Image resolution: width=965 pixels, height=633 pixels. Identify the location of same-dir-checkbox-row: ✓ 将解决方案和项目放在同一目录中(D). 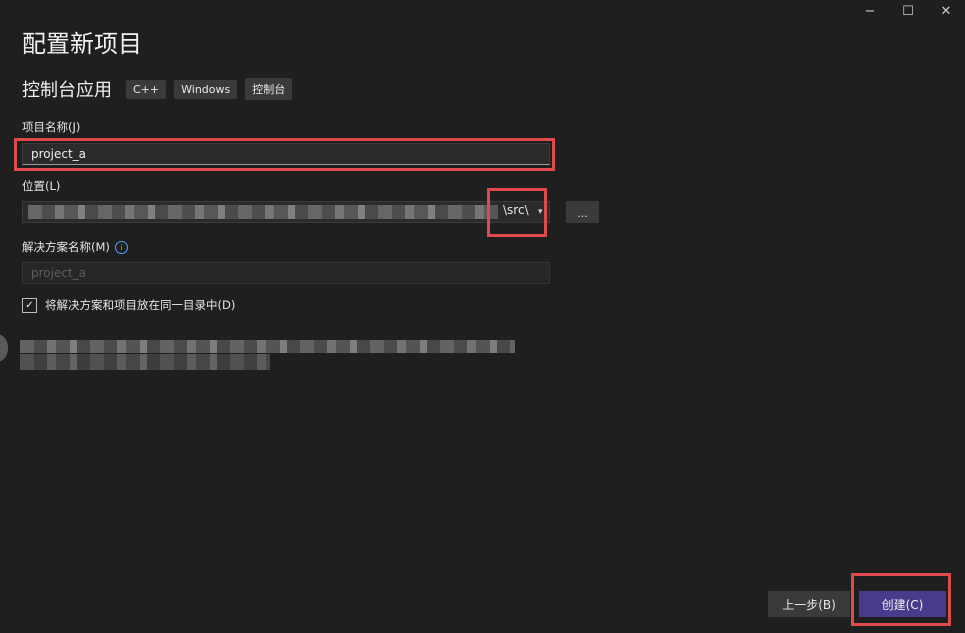
(128, 305).